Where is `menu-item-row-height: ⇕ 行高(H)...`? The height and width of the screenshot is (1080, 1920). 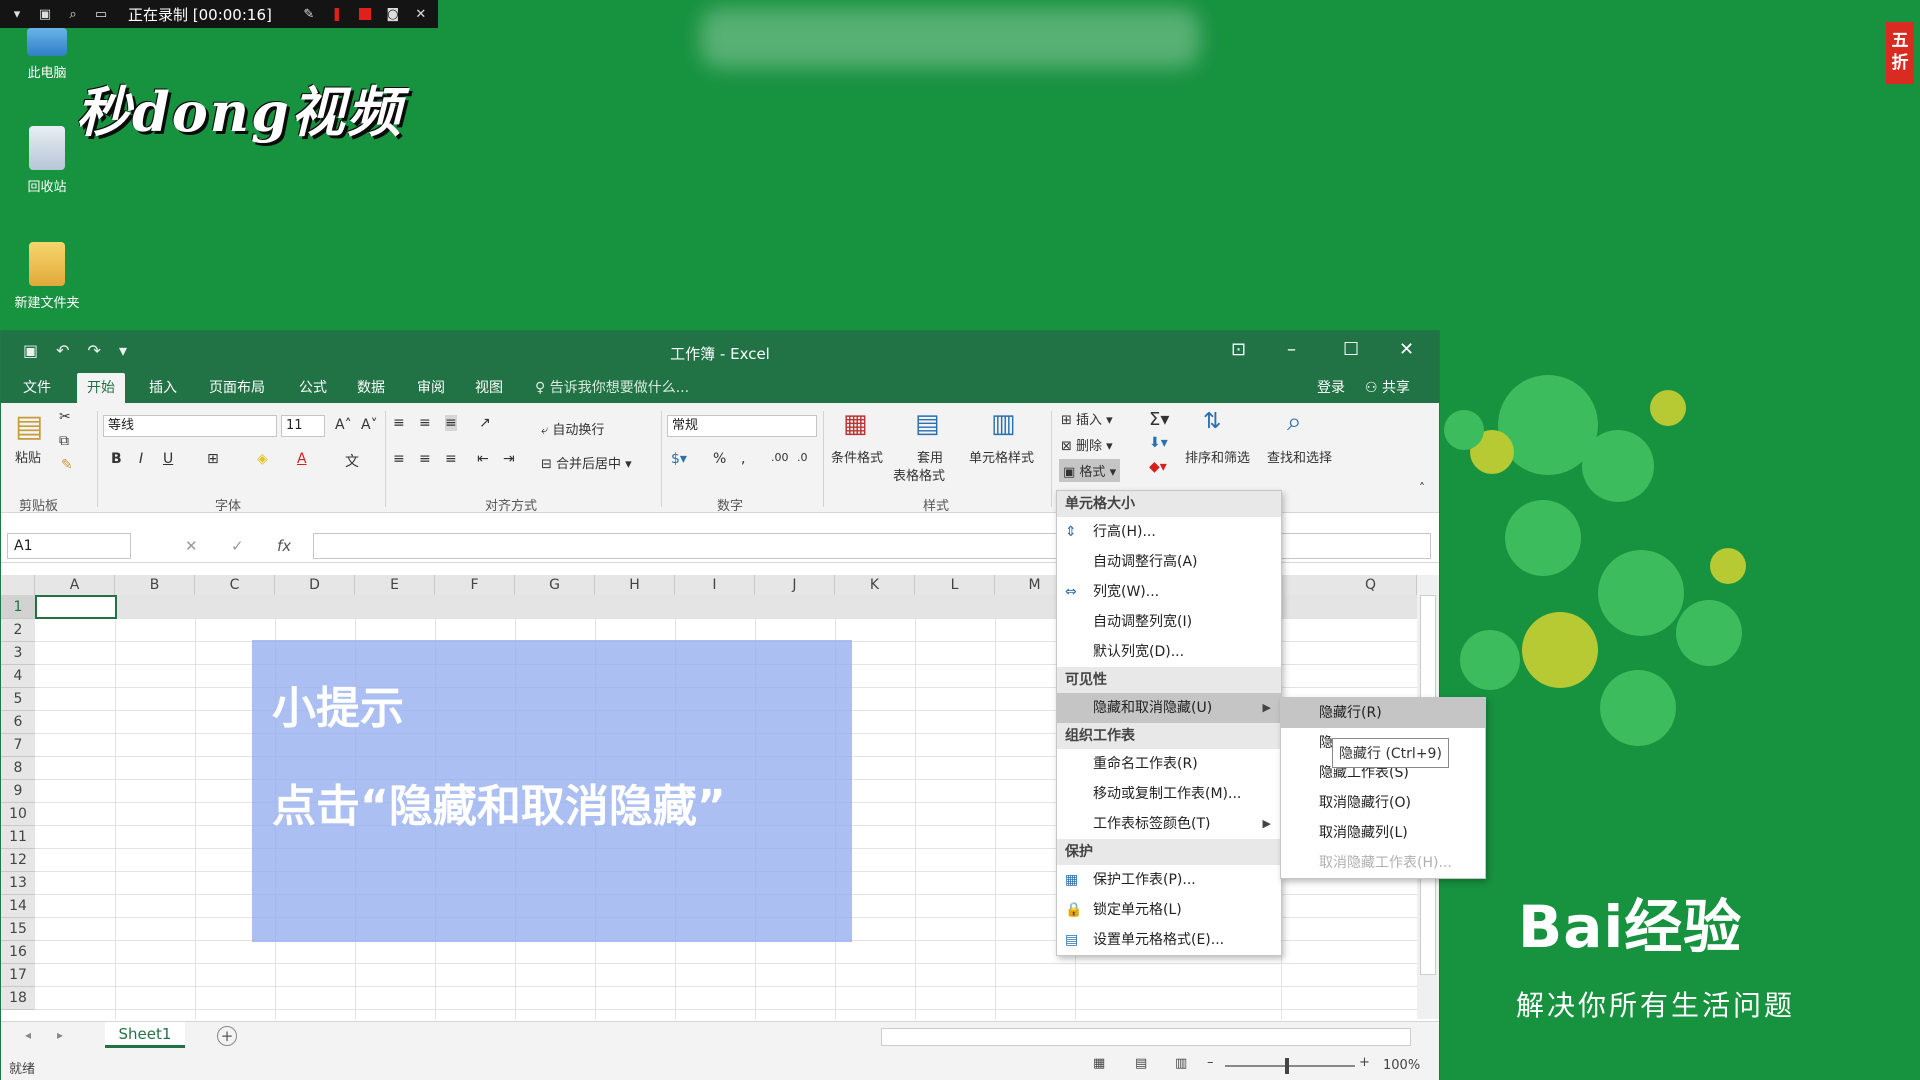
menu-item-row-height: ⇕ 行高(H)... is located at coordinates (1169, 532).